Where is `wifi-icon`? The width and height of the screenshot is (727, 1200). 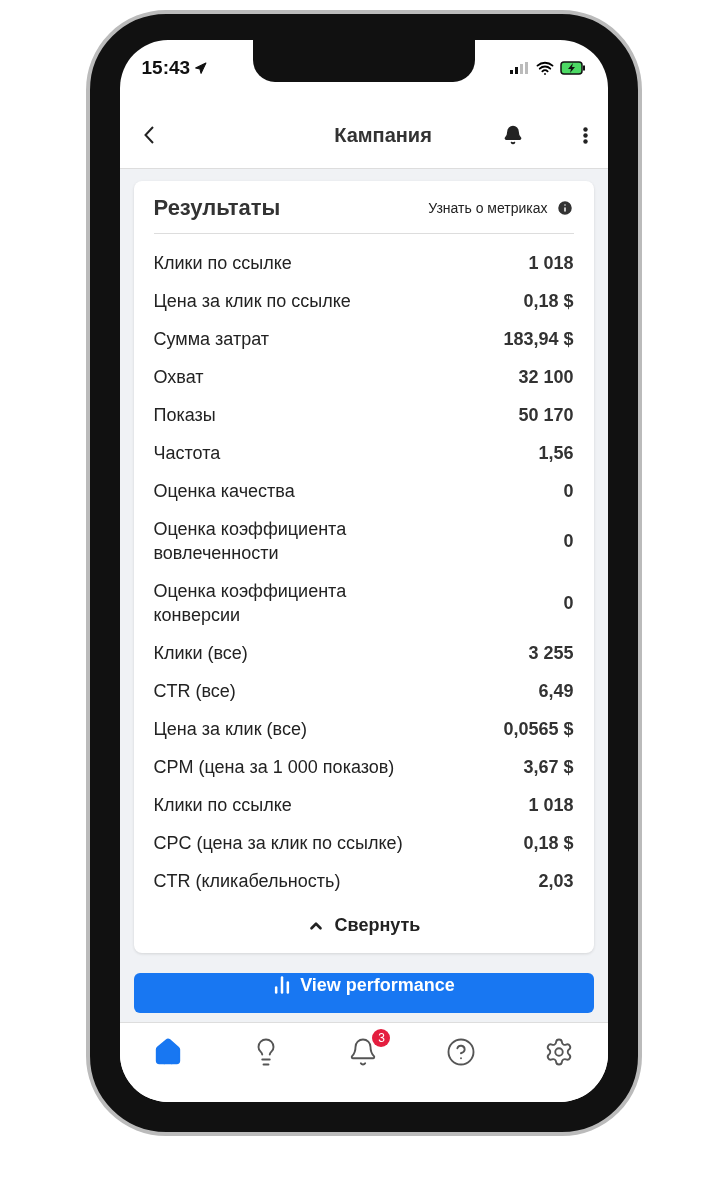 wifi-icon is located at coordinates (544, 68).